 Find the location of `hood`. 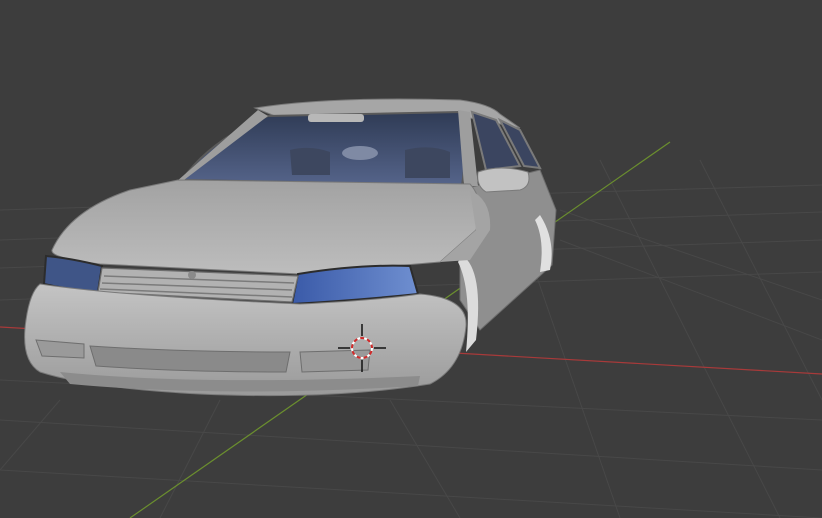

hood is located at coordinates (265, 227).